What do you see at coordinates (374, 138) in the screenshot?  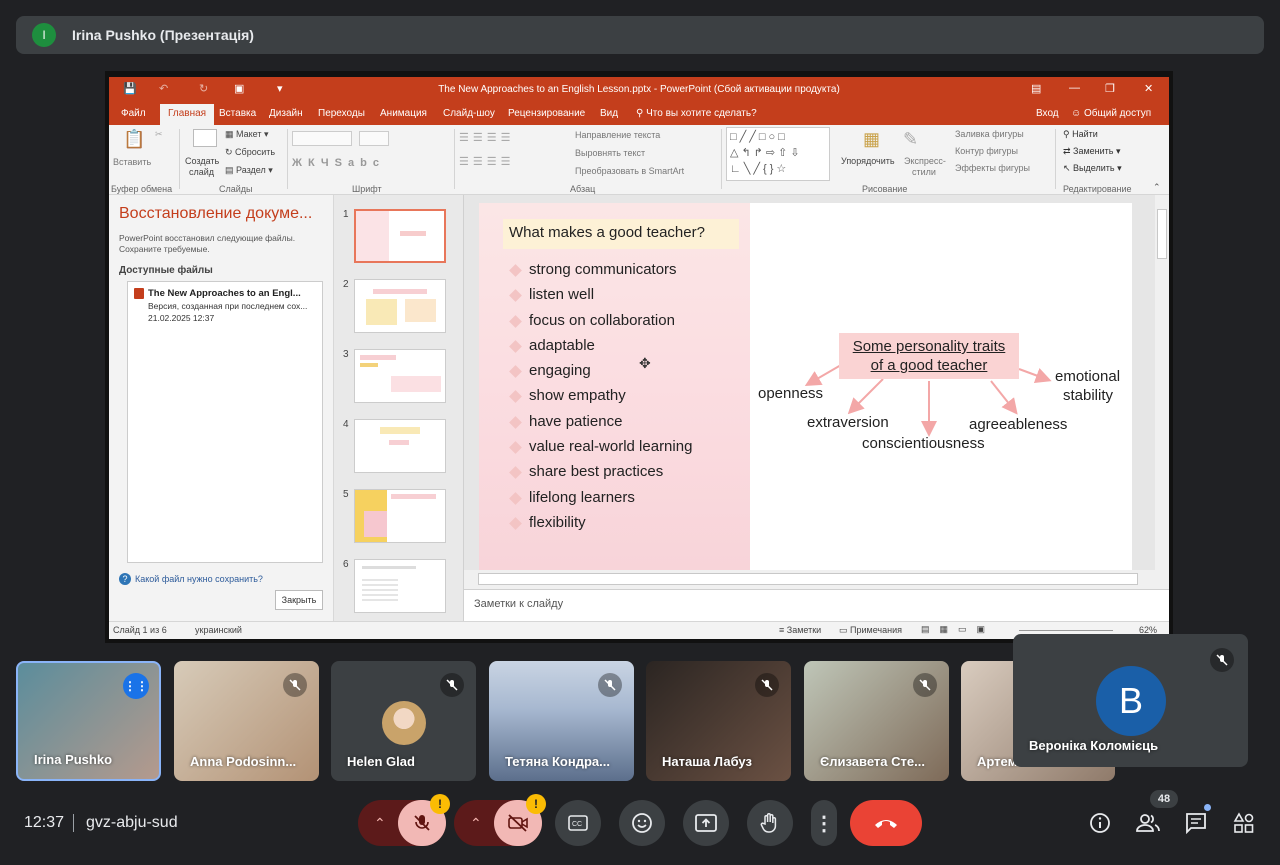 I see `font-size-input` at bounding box center [374, 138].